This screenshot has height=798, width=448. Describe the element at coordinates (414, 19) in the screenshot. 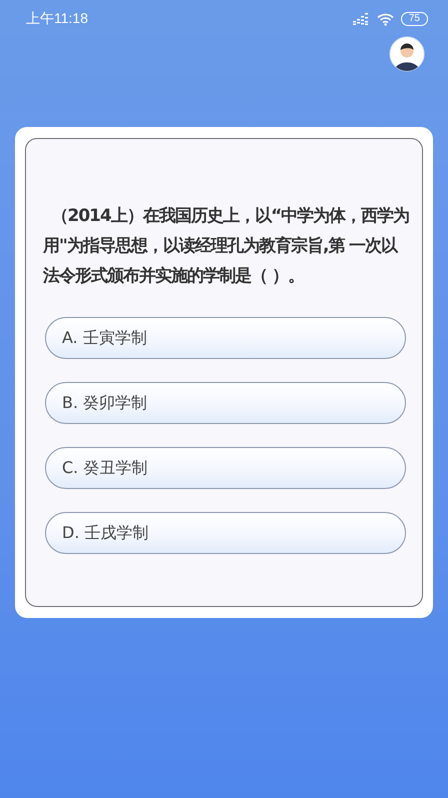

I see `battery-level: 75` at that location.